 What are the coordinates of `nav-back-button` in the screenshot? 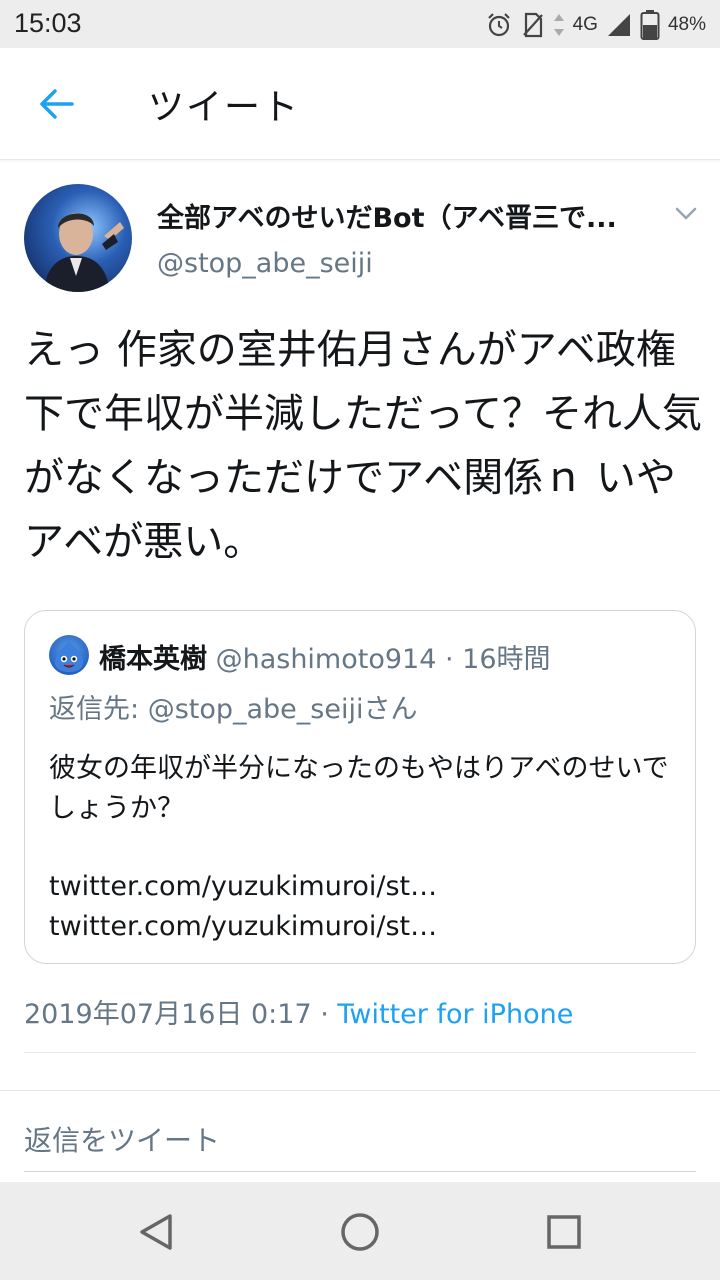 It's located at (156, 1232).